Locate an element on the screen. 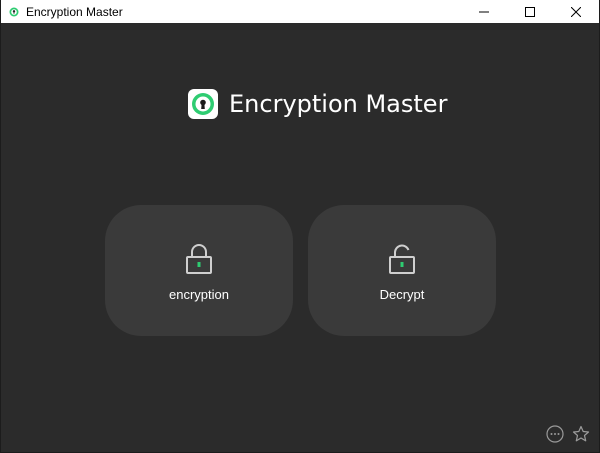 The width and height of the screenshot is (600, 453). minimize-button is located at coordinates (484, 11).